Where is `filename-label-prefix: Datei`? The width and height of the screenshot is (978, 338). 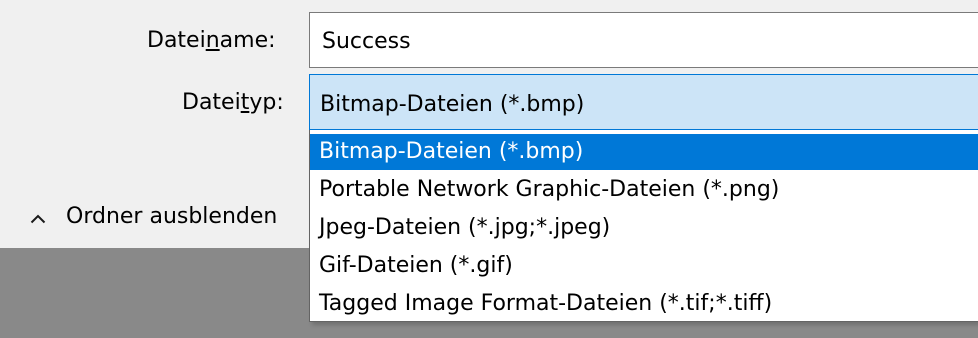
filename-label-prefix: Datei is located at coordinates (176, 40).